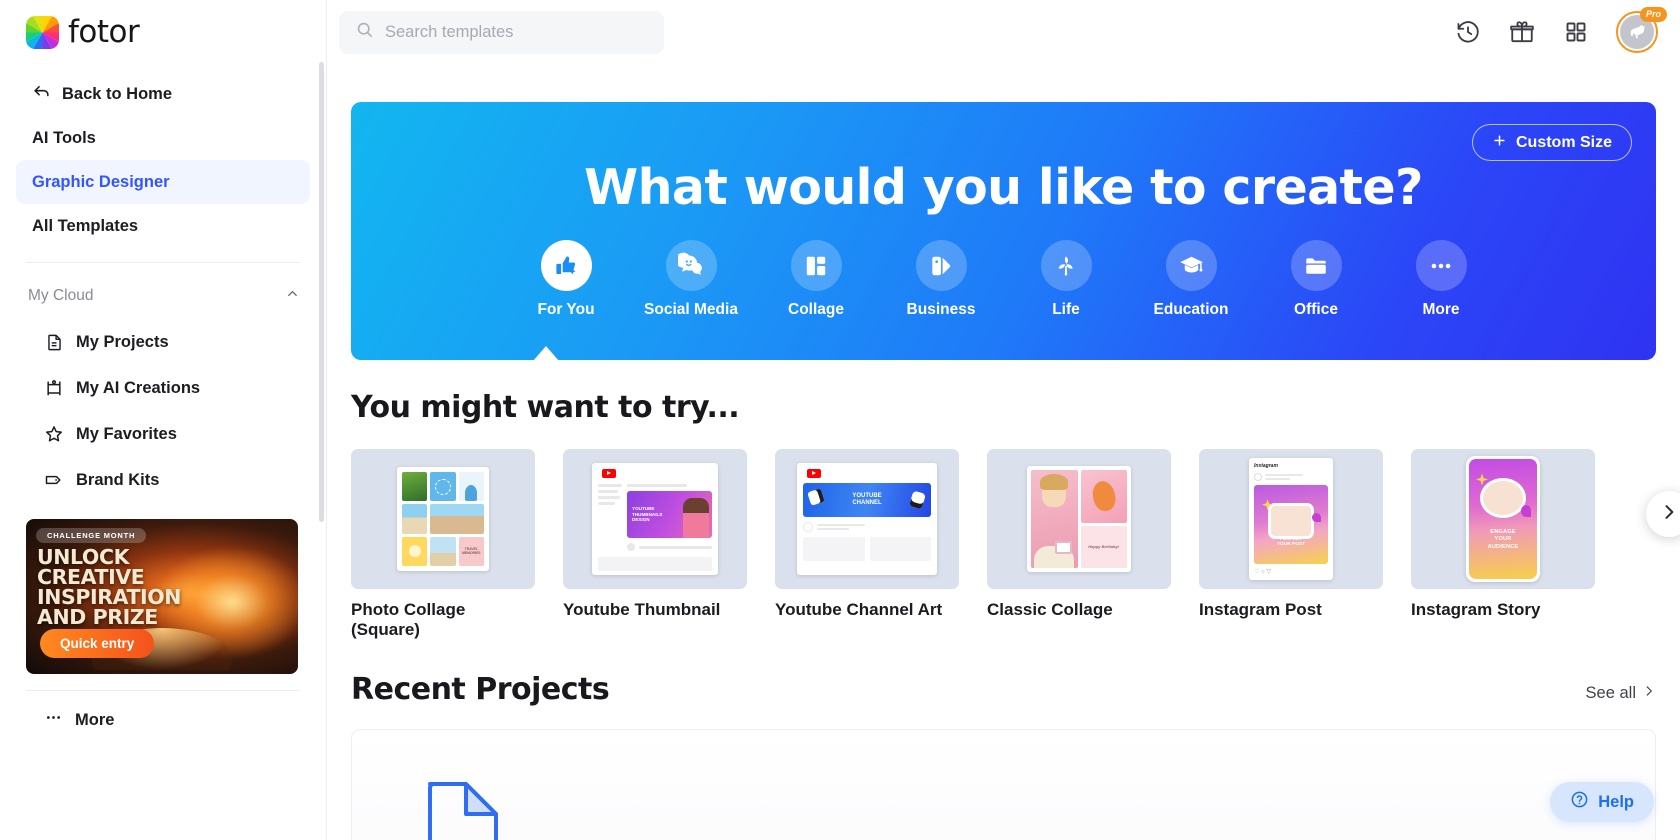 The height and width of the screenshot is (840, 1680). I want to click on collage-grid-icon, so click(816, 265).